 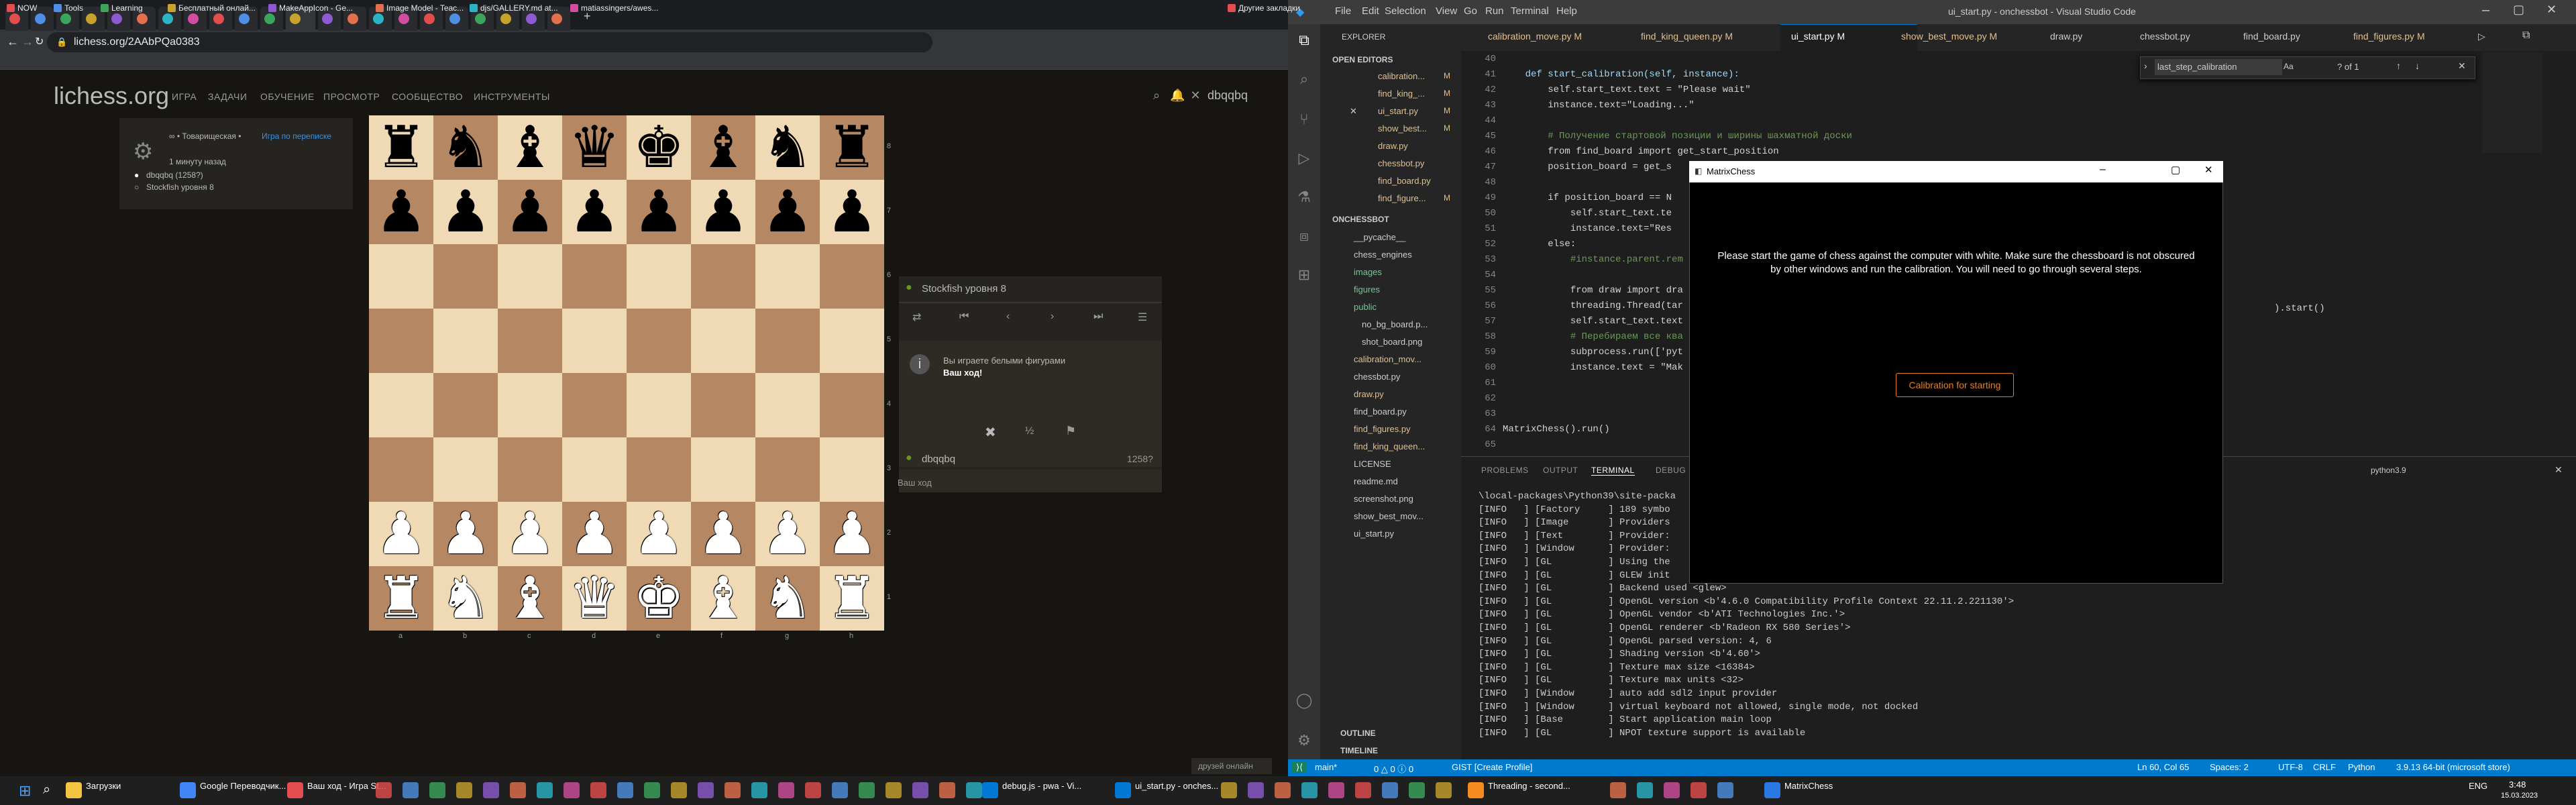 What do you see at coordinates (427, 96) in the screenshot?
I see `nav-item: СООБЩЕСТВО` at bounding box center [427, 96].